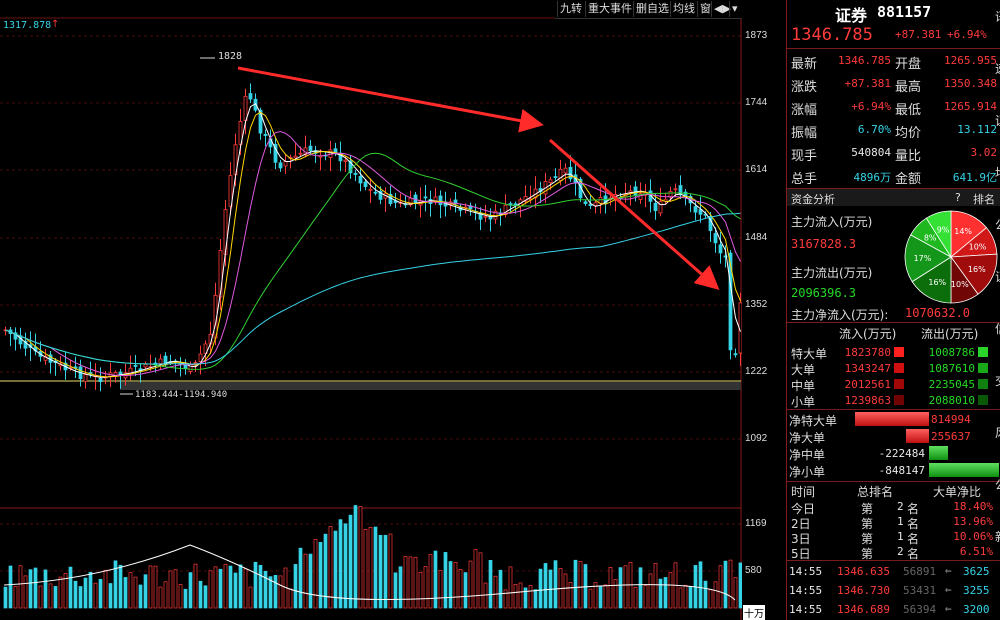 The image size is (1000, 620). I want to click on quote-label: 现手, so click(804, 156).